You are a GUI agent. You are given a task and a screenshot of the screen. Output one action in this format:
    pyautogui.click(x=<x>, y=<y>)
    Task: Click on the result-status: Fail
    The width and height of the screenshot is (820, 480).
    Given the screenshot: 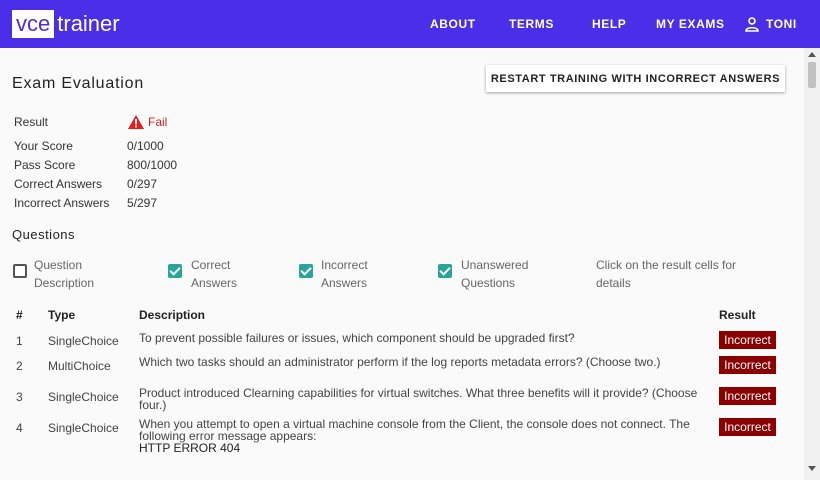 What is the action you would take?
    pyautogui.click(x=147, y=122)
    